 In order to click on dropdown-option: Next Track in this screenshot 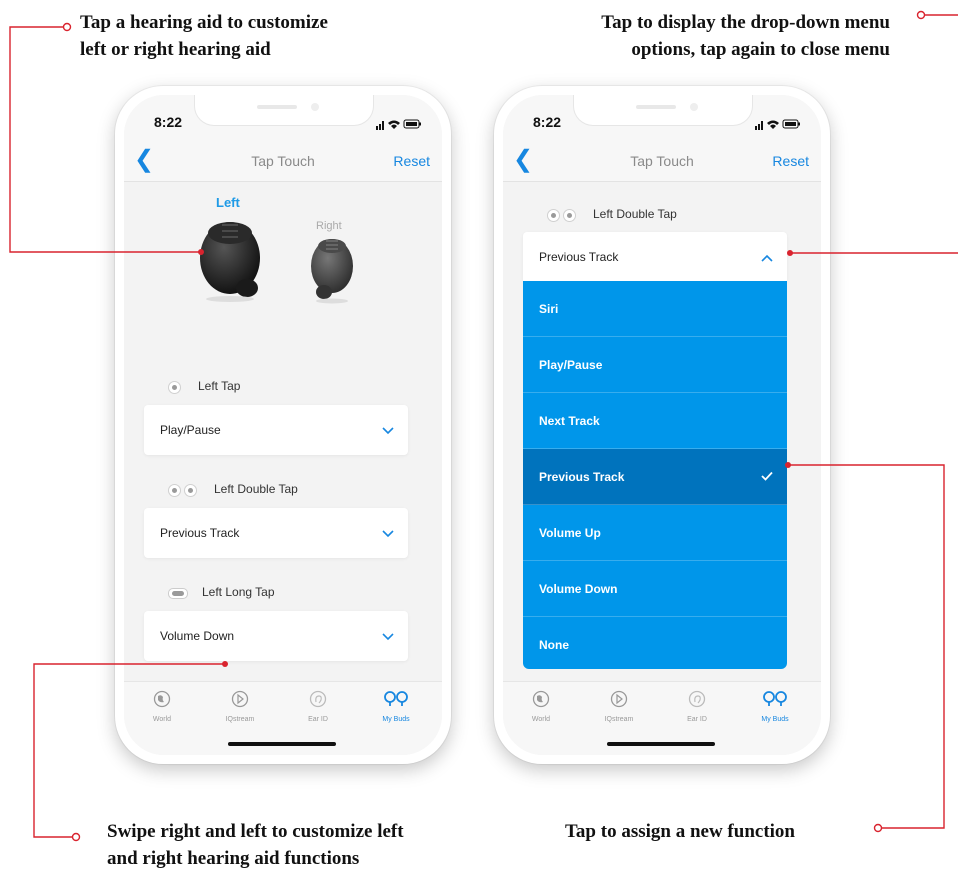, I will do `click(655, 421)`.